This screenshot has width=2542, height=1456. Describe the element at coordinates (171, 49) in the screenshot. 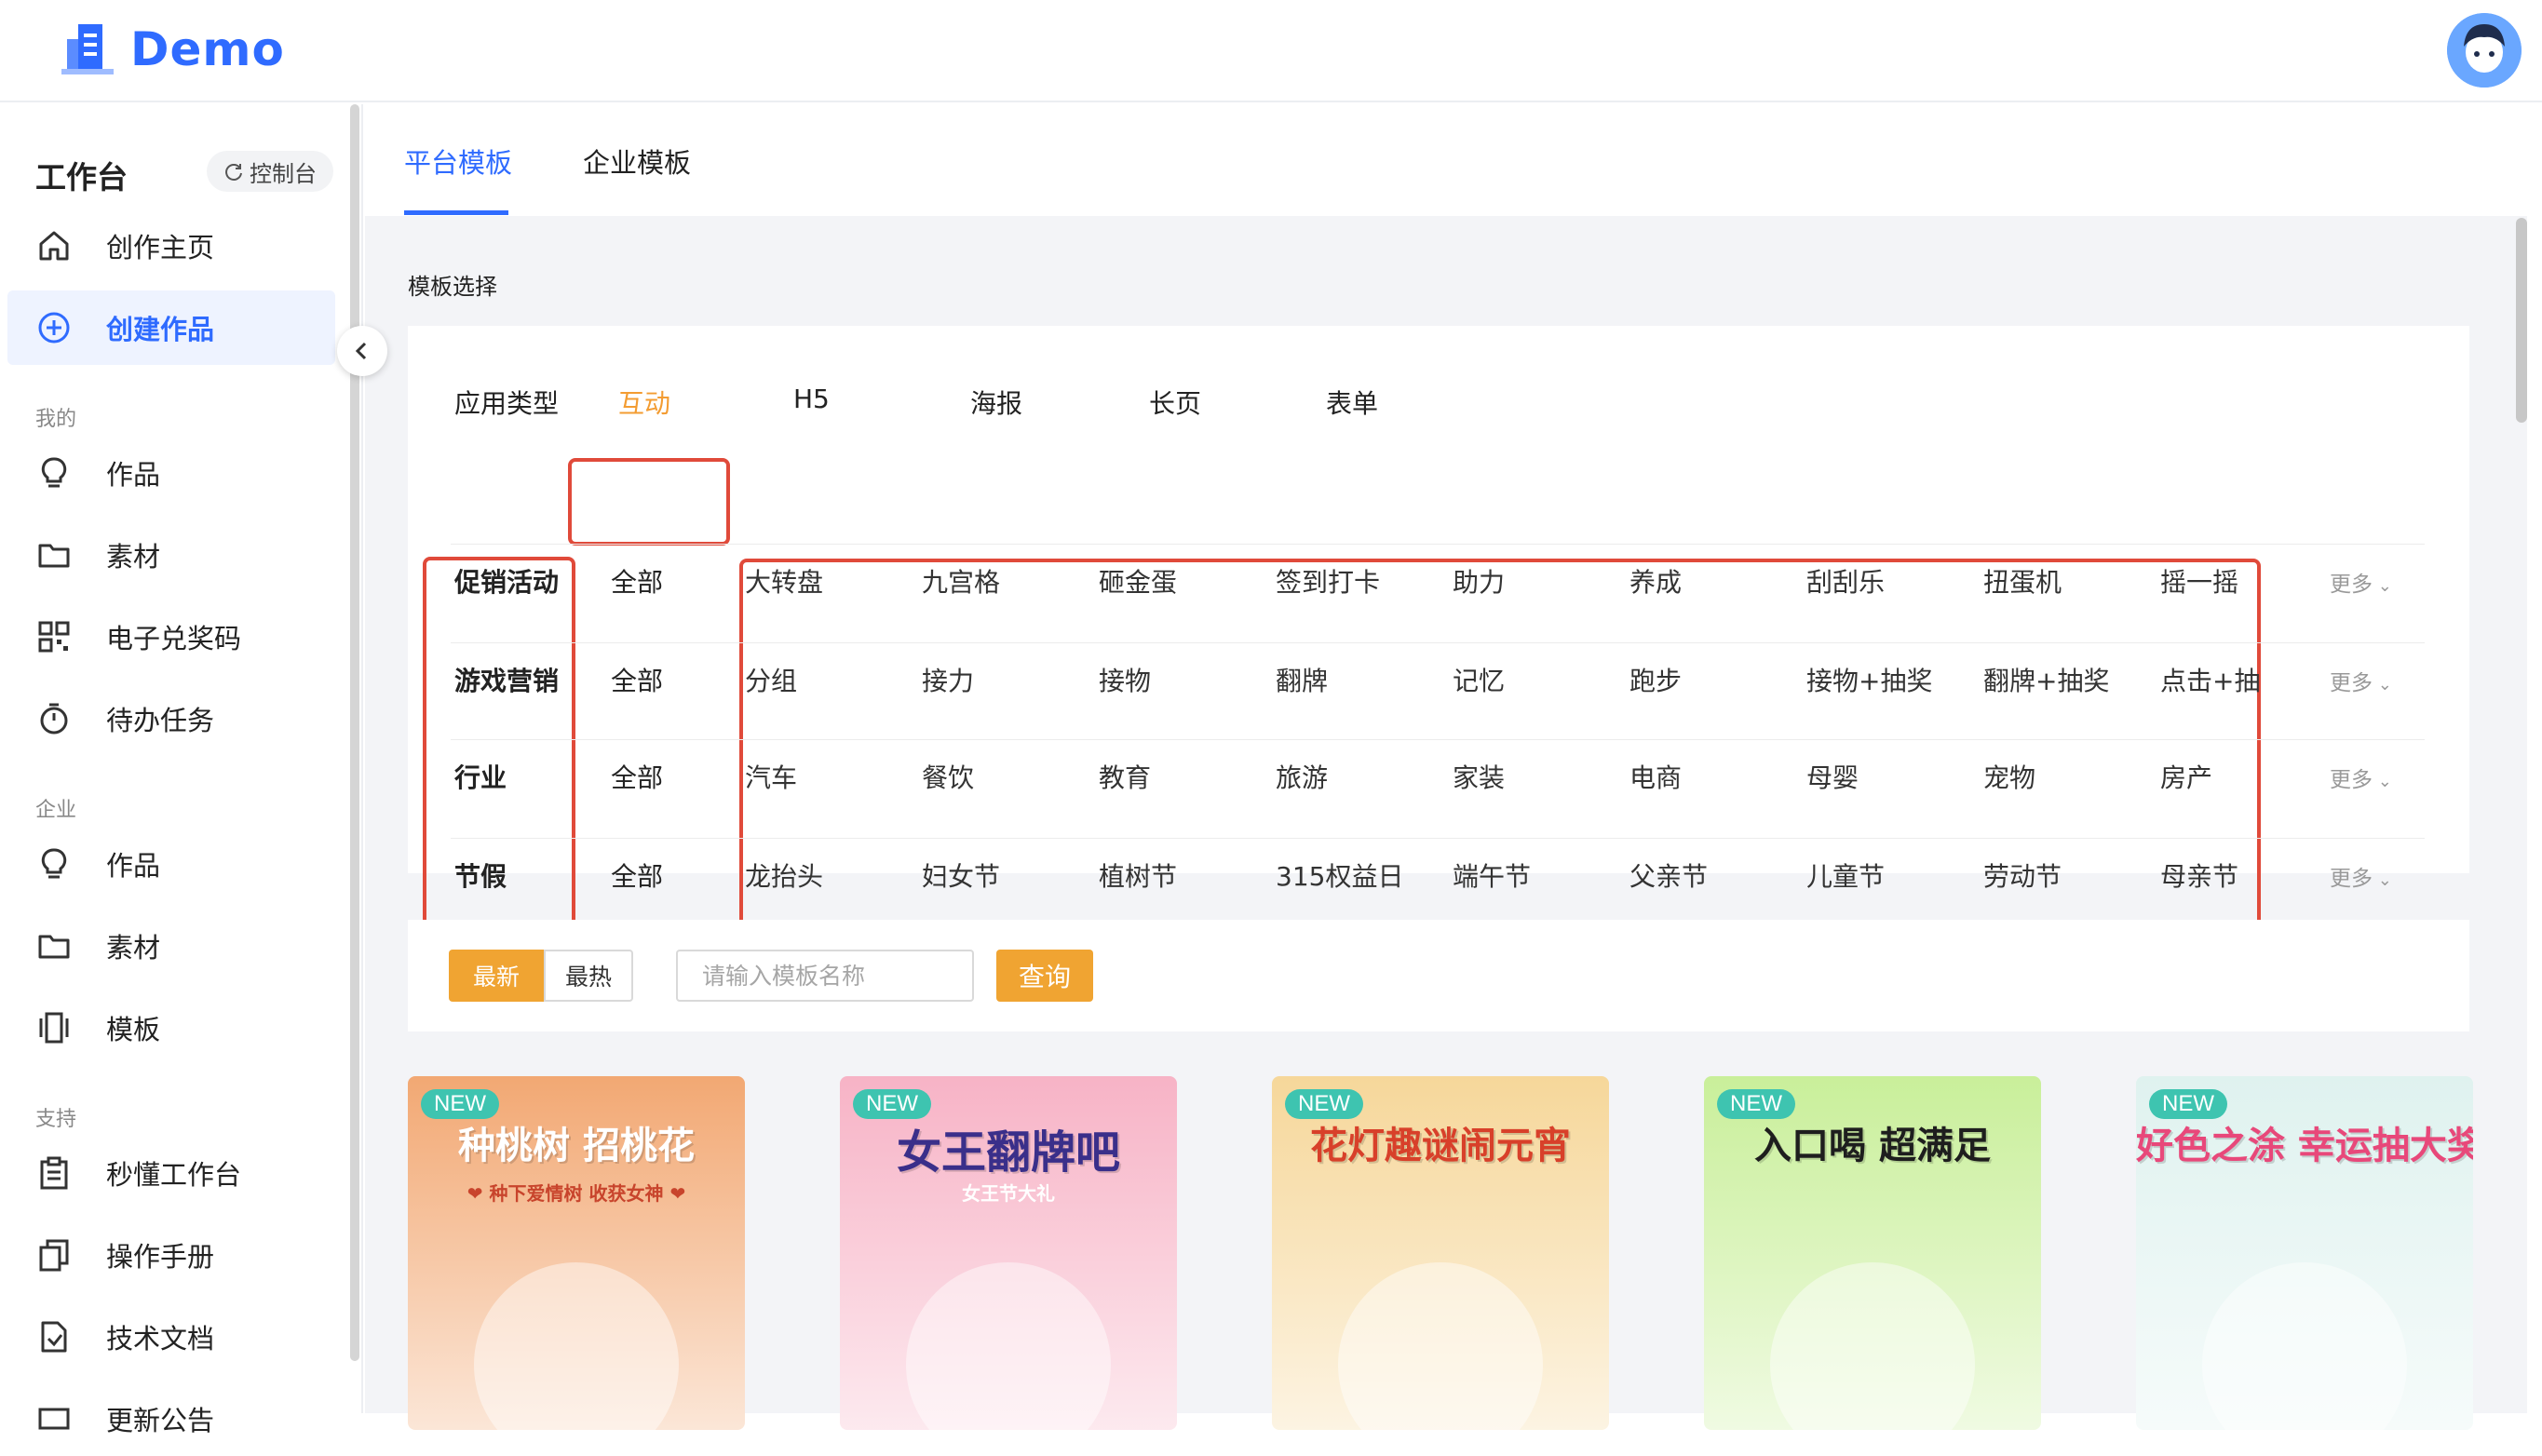

I see `logo: Demo` at that location.